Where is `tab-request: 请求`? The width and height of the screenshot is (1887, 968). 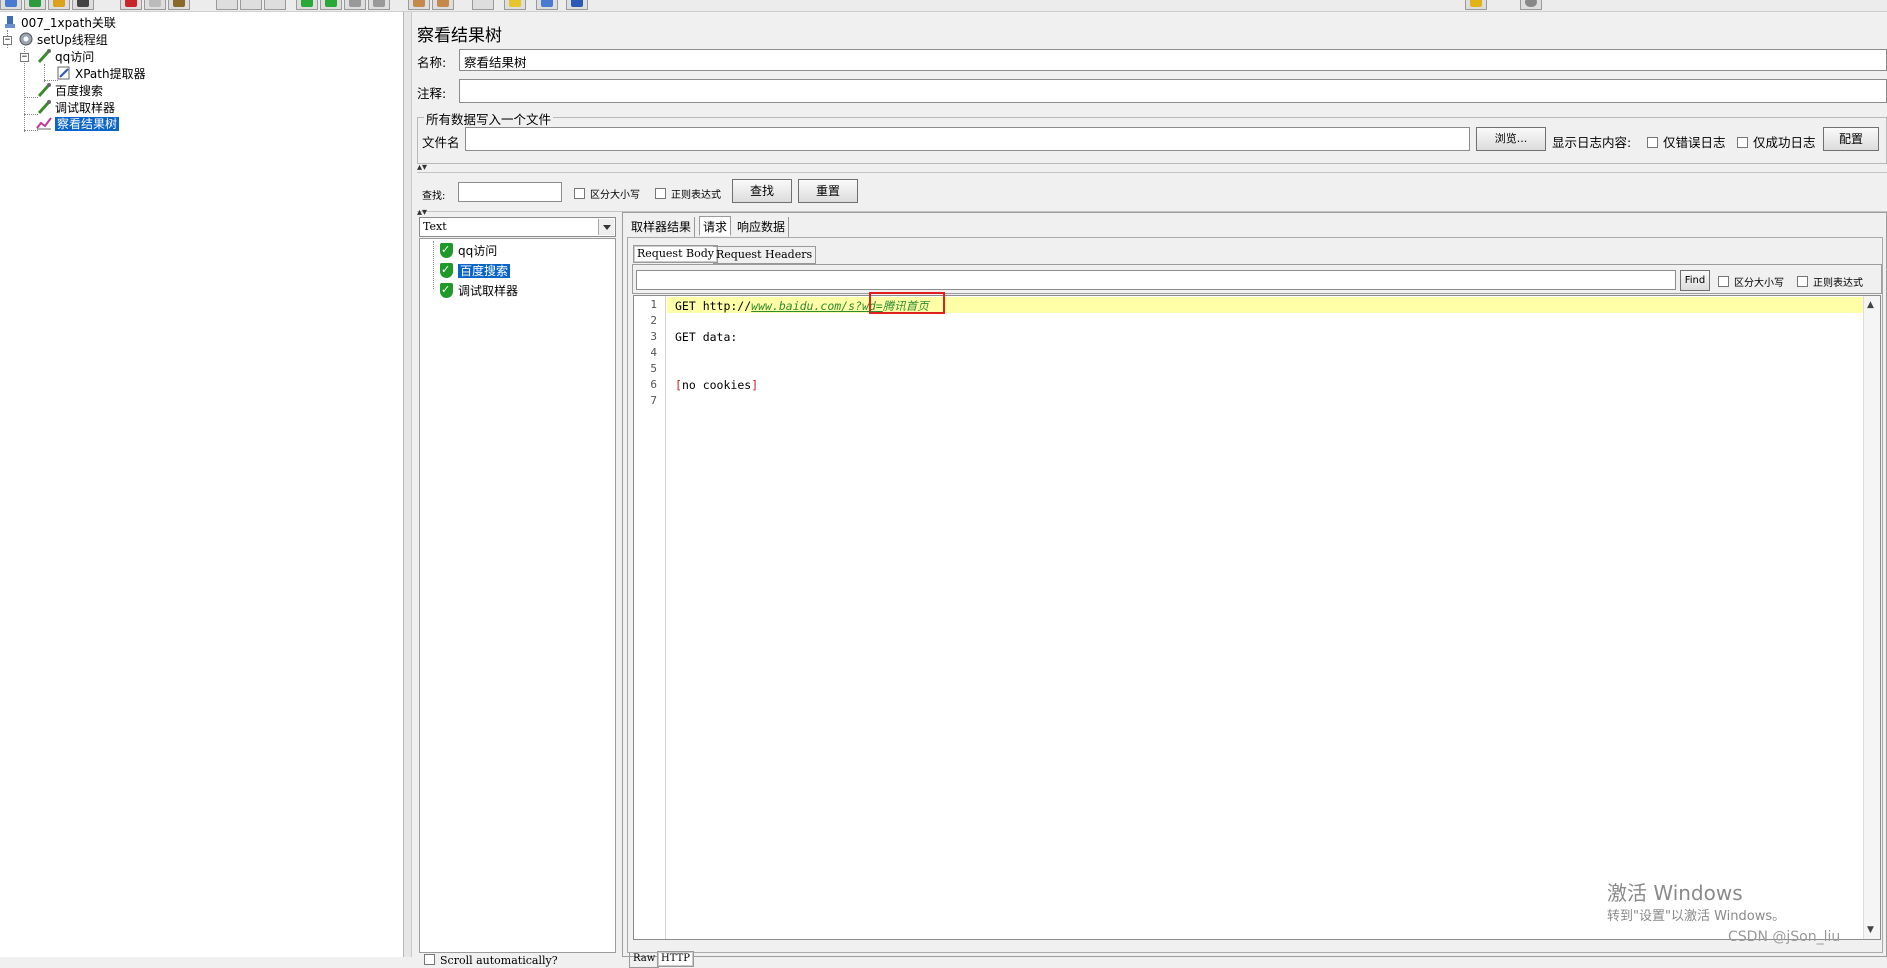 tab-request: 请求 is located at coordinates (715, 226).